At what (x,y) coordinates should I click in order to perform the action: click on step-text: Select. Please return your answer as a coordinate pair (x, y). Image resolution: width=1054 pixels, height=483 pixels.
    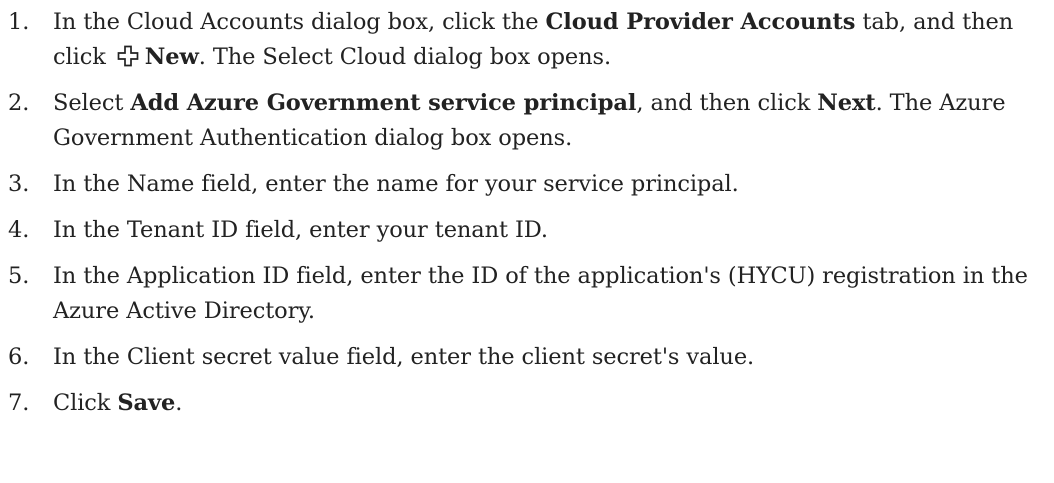
    Looking at the image, I should click on (92, 103).